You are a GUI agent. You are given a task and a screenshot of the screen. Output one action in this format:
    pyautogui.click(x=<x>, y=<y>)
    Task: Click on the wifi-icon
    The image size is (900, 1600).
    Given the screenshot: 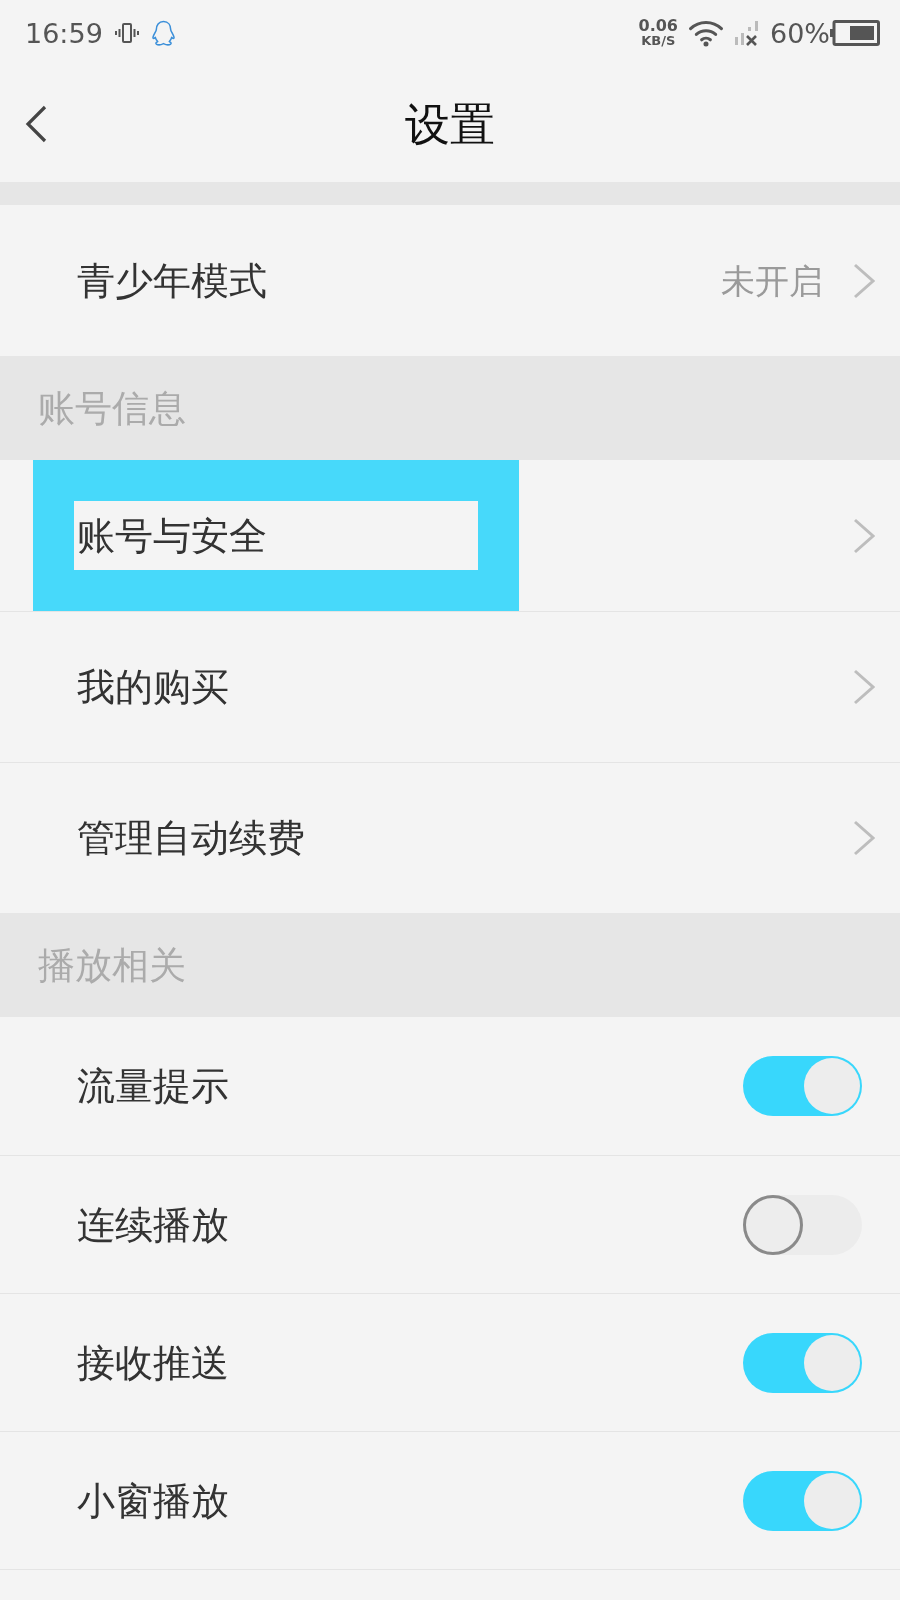 What is the action you would take?
    pyautogui.click(x=706, y=33)
    